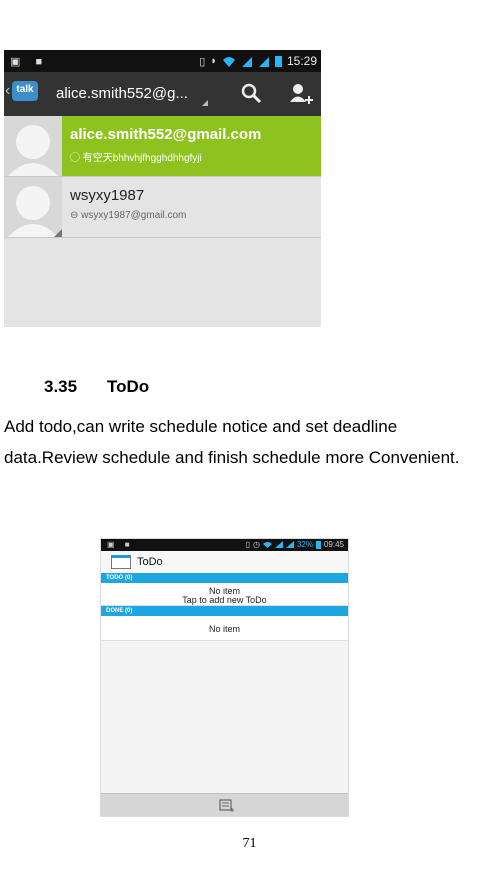  I want to click on page-number: 71, so click(249, 843).